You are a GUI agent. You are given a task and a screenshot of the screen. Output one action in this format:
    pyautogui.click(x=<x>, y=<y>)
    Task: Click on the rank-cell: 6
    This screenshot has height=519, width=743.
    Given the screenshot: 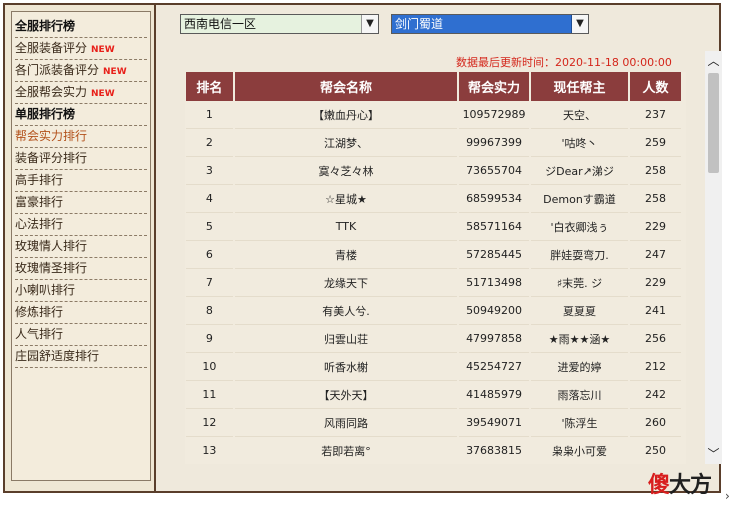 What is the action you would take?
    pyautogui.click(x=209, y=255)
    